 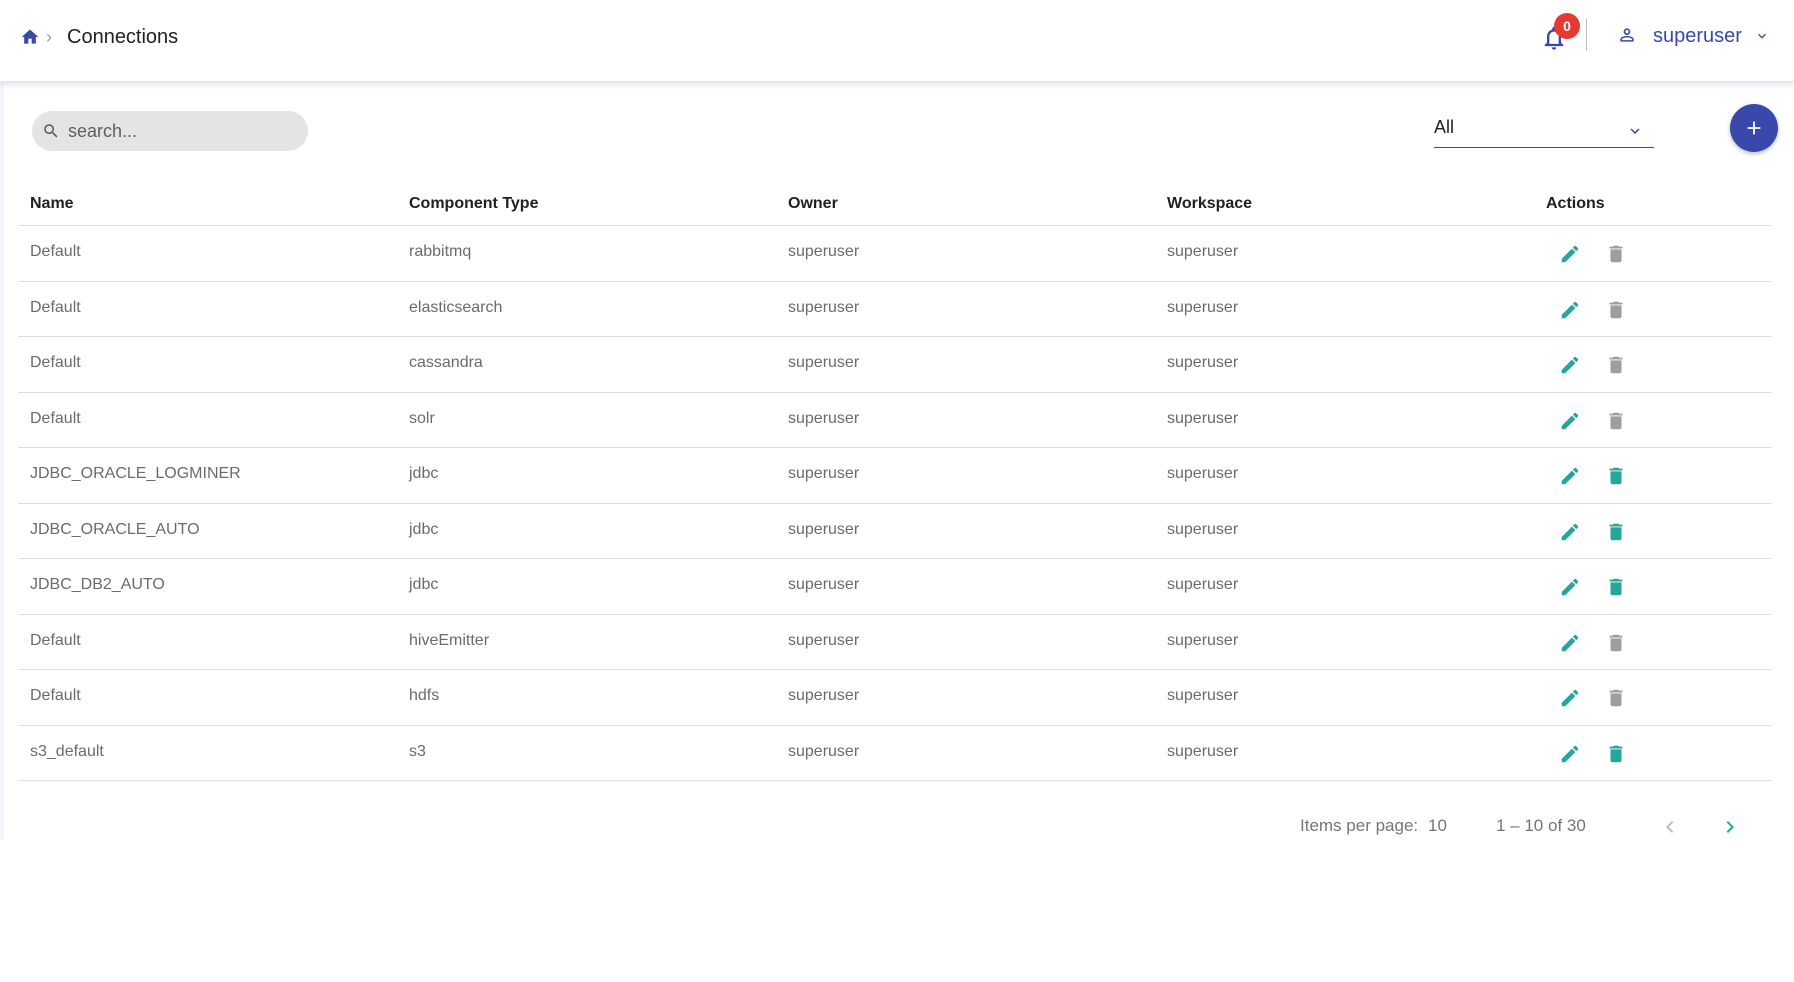 What do you see at coordinates (1697, 36) in the screenshot?
I see `user-menu-name: superuser` at bounding box center [1697, 36].